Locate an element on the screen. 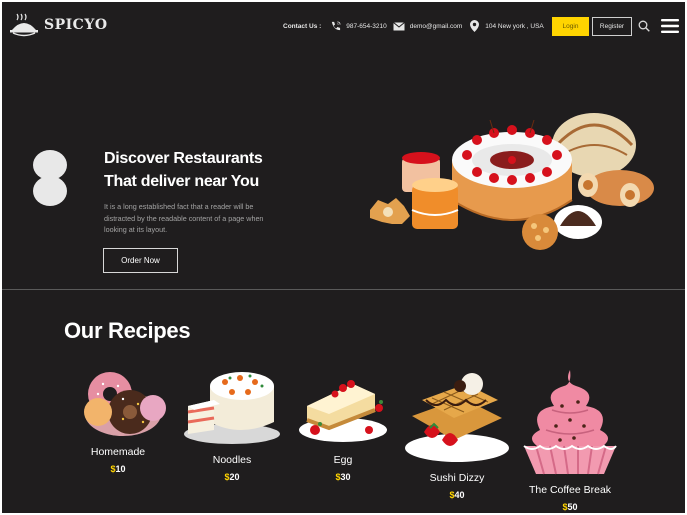 The height and width of the screenshot is (515, 687). recipe-name: Noodles is located at coordinates (232, 460).